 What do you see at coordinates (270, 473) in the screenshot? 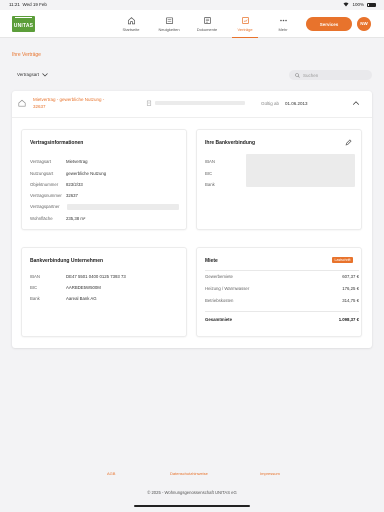
I see `footer-link-impressum: Impressum` at bounding box center [270, 473].